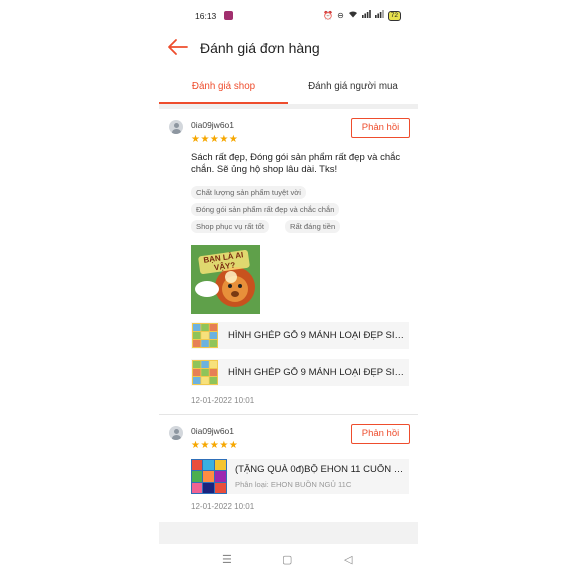  What do you see at coordinates (340, 15) in the screenshot?
I see `dnd-icon: ⊖` at bounding box center [340, 15].